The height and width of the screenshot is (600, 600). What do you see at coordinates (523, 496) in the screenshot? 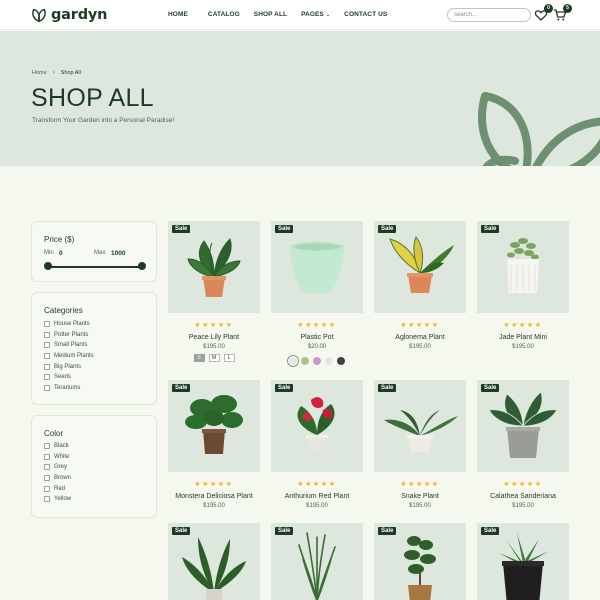
I see `product-name: Calathea Sanderiana` at bounding box center [523, 496].